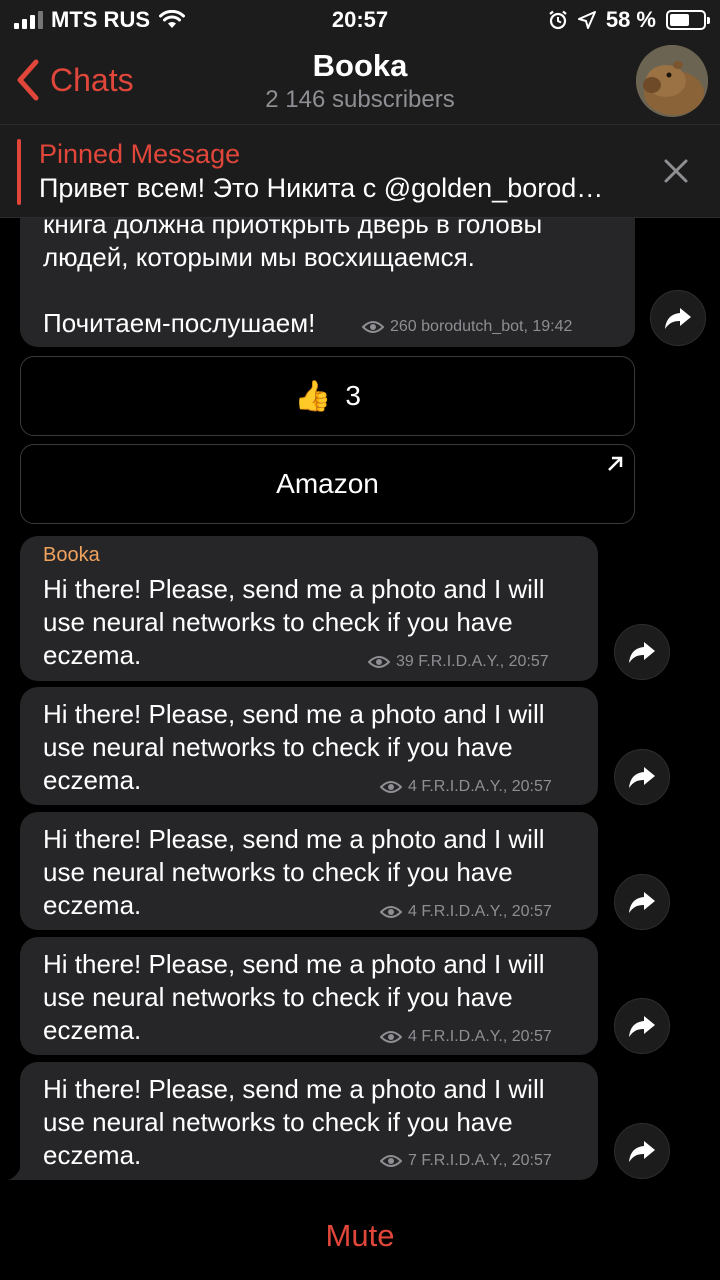 This screenshot has width=720, height=1280. Describe the element at coordinates (360, 20) in the screenshot. I see `status-bar: MTS RUS 20:57 58 %` at that location.